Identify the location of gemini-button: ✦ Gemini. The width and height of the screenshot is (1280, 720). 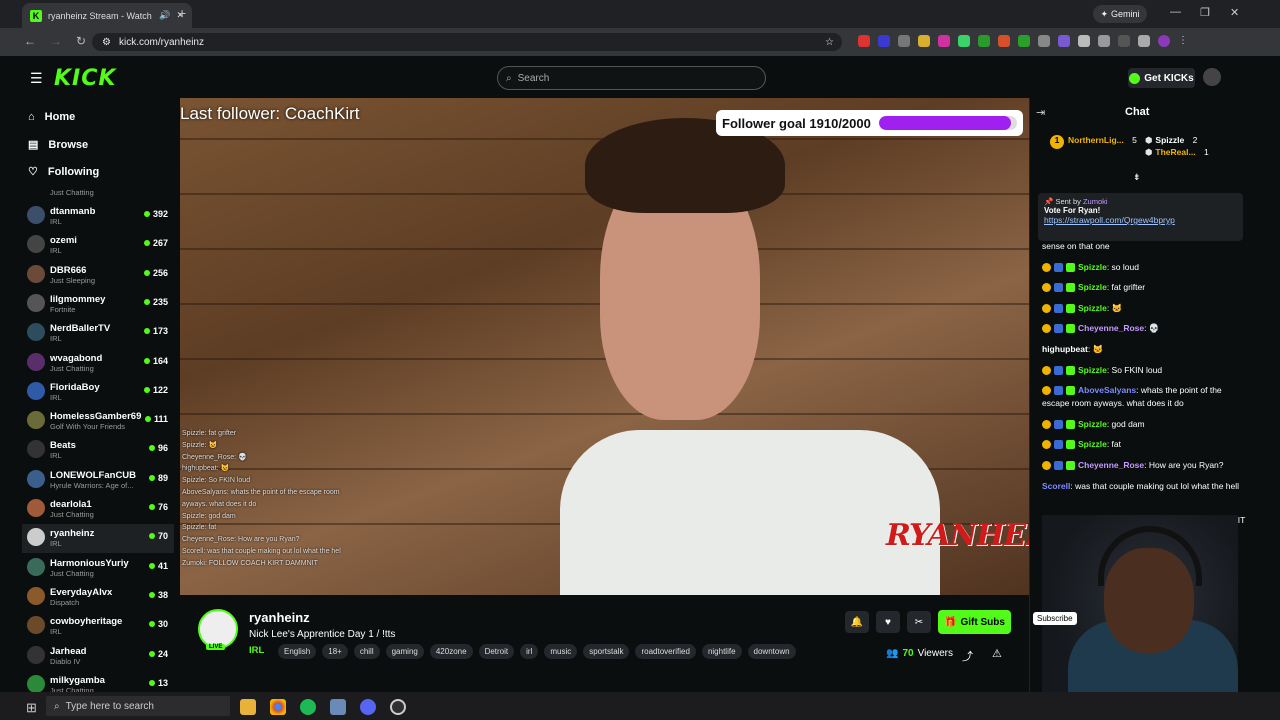
(1120, 14).